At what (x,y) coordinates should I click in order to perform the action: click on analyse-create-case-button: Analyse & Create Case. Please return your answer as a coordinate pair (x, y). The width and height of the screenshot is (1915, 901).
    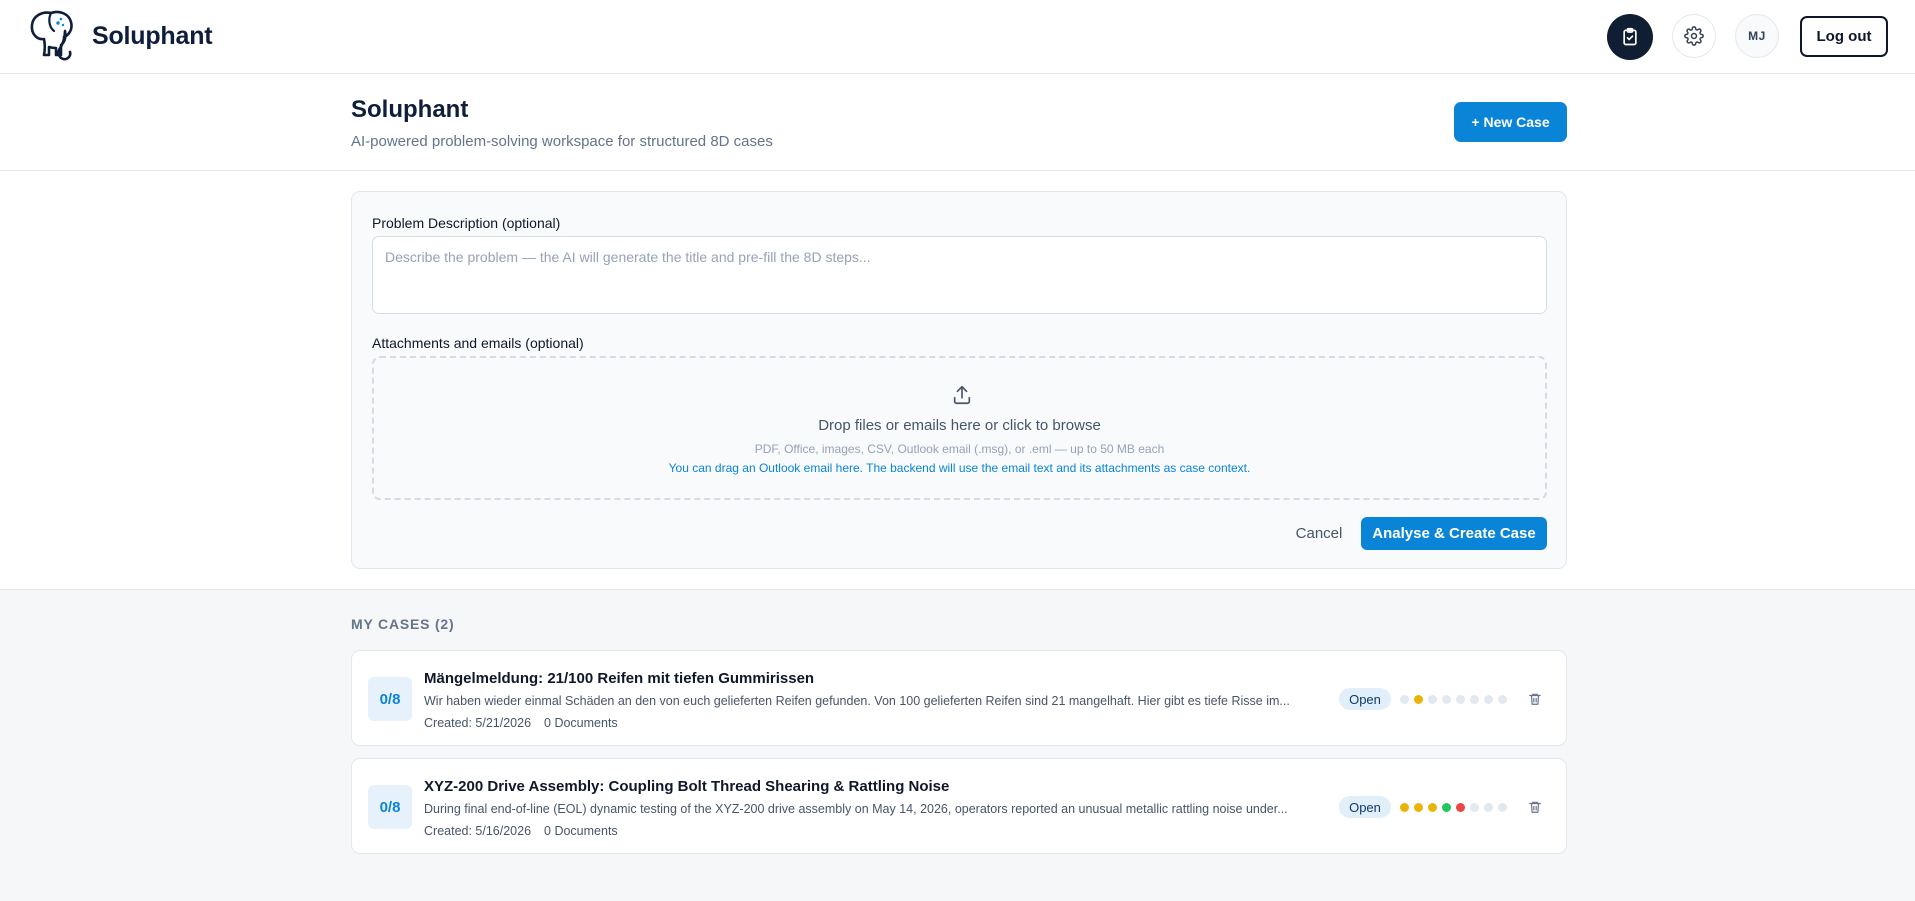
    Looking at the image, I should click on (1454, 533).